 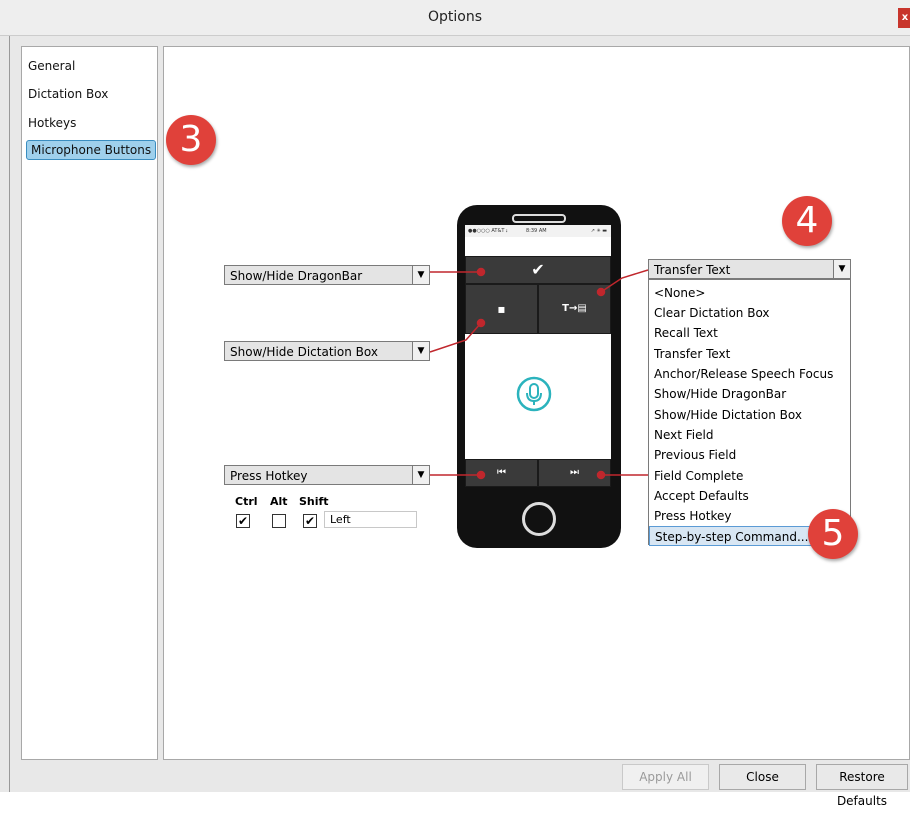 What do you see at coordinates (370, 519) in the screenshot?
I see `hotkey-key-field: Left` at bounding box center [370, 519].